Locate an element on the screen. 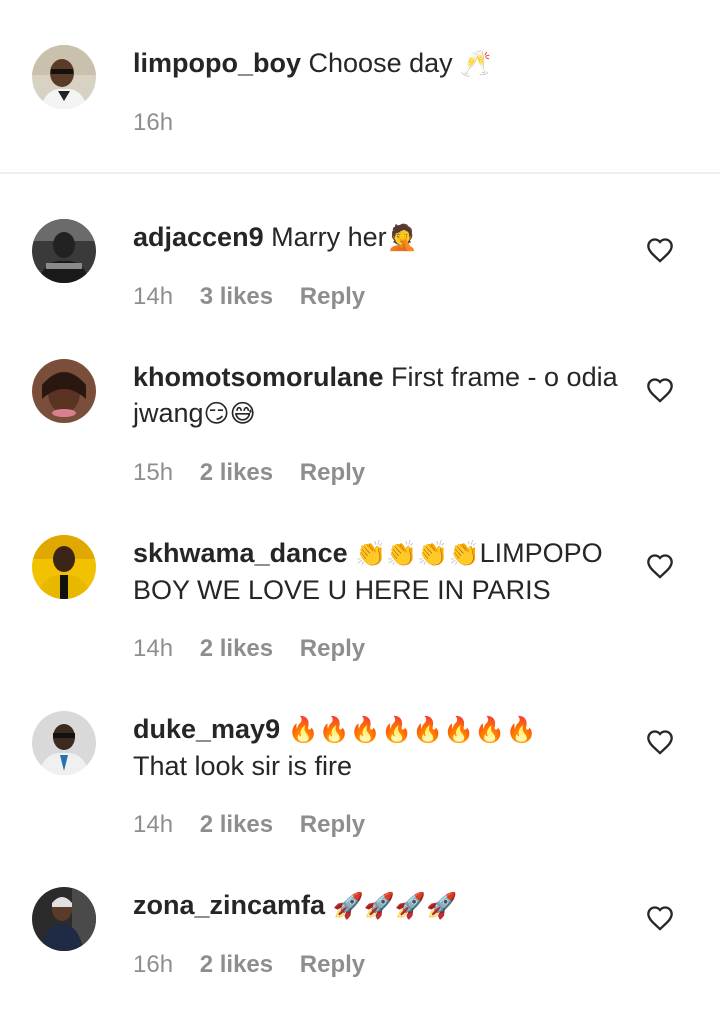  caption-meta: 16h is located at coordinates (163, 123).